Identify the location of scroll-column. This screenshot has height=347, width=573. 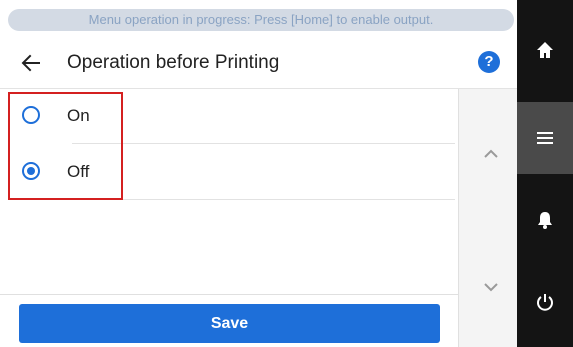
(488, 218).